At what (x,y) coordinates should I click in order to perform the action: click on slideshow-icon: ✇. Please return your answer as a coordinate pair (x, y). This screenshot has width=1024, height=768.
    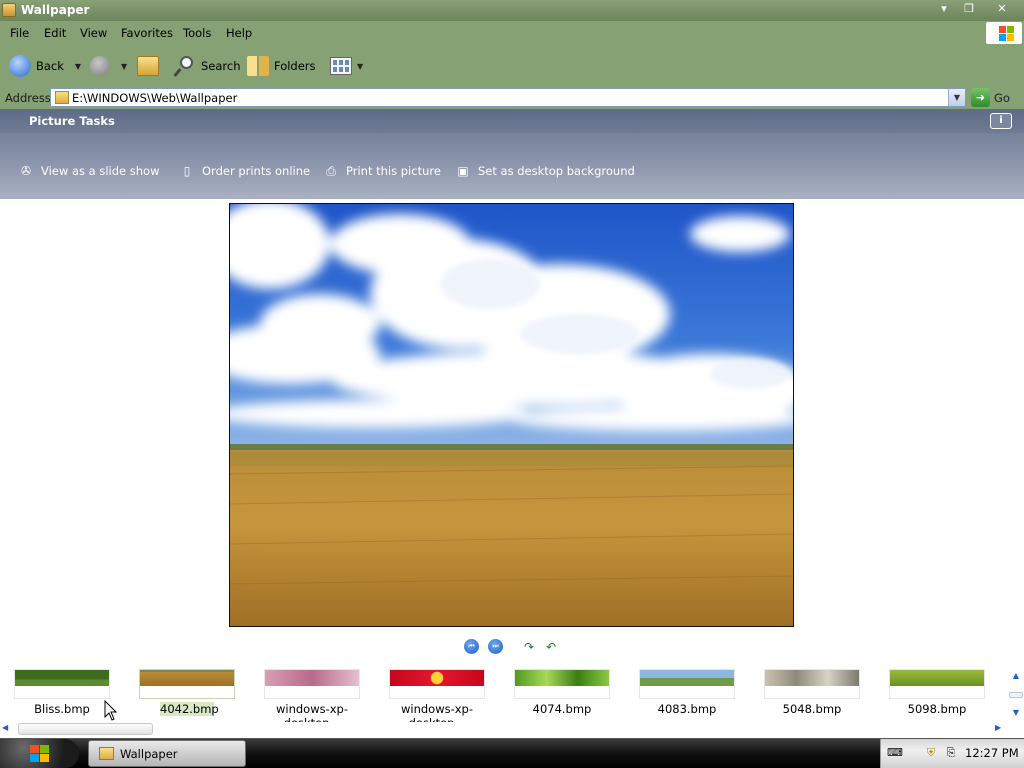
    Looking at the image, I should click on (26, 171).